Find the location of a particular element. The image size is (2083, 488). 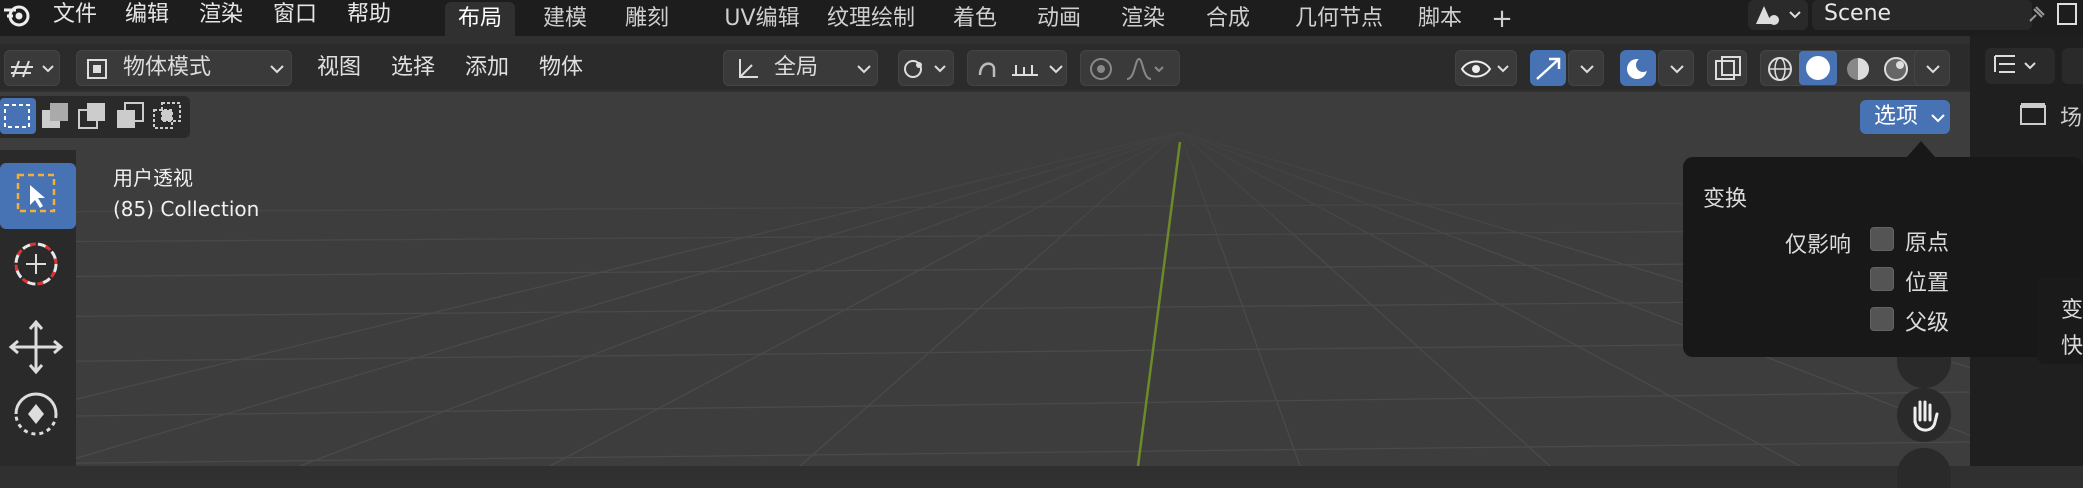

add-workspace-button: + is located at coordinates (1502, 19).